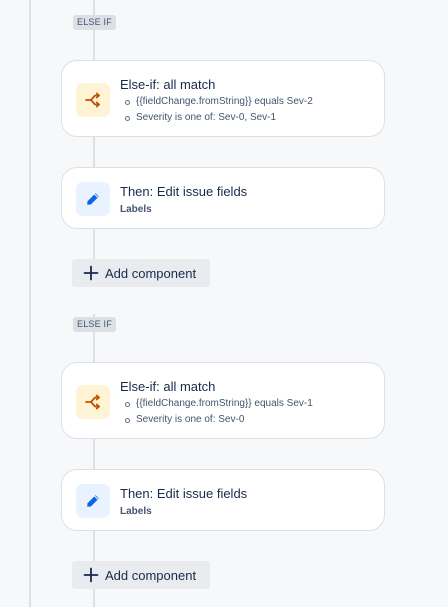 The height and width of the screenshot is (607, 448). What do you see at coordinates (216, 420) in the screenshot?
I see `condition-item: Severity is one of: Sev-0` at bounding box center [216, 420].